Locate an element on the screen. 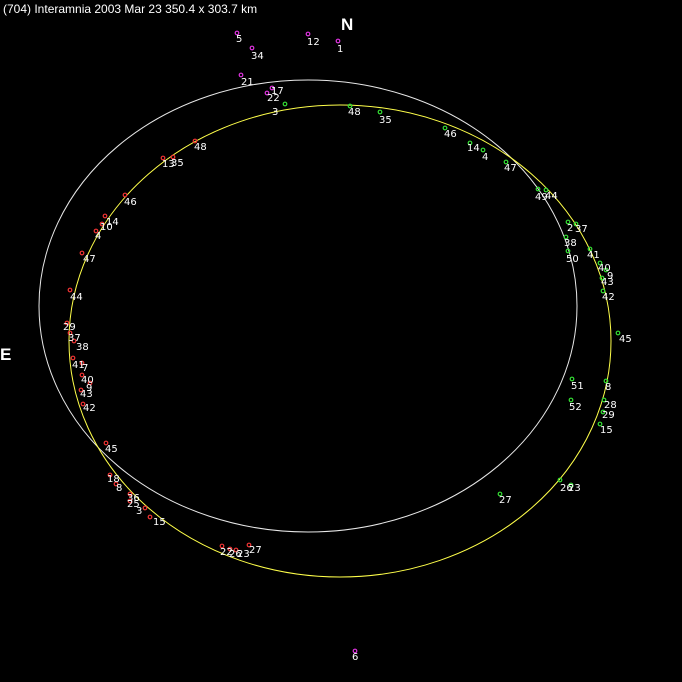 This screenshot has width=682, height=682. observer-label-22: 22 is located at coordinates (273, 98).